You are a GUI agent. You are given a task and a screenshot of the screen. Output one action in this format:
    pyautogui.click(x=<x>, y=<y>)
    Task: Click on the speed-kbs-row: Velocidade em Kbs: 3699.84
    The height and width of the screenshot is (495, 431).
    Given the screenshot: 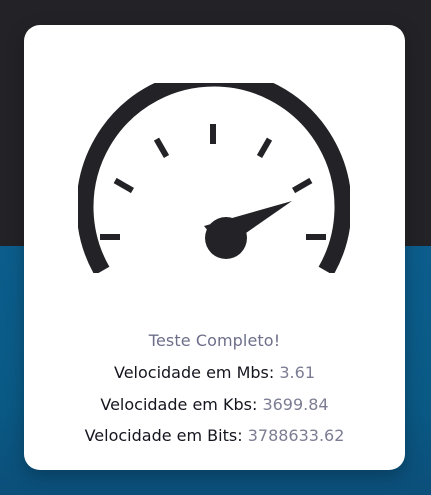 What is the action you would take?
    pyautogui.click(x=214, y=404)
    